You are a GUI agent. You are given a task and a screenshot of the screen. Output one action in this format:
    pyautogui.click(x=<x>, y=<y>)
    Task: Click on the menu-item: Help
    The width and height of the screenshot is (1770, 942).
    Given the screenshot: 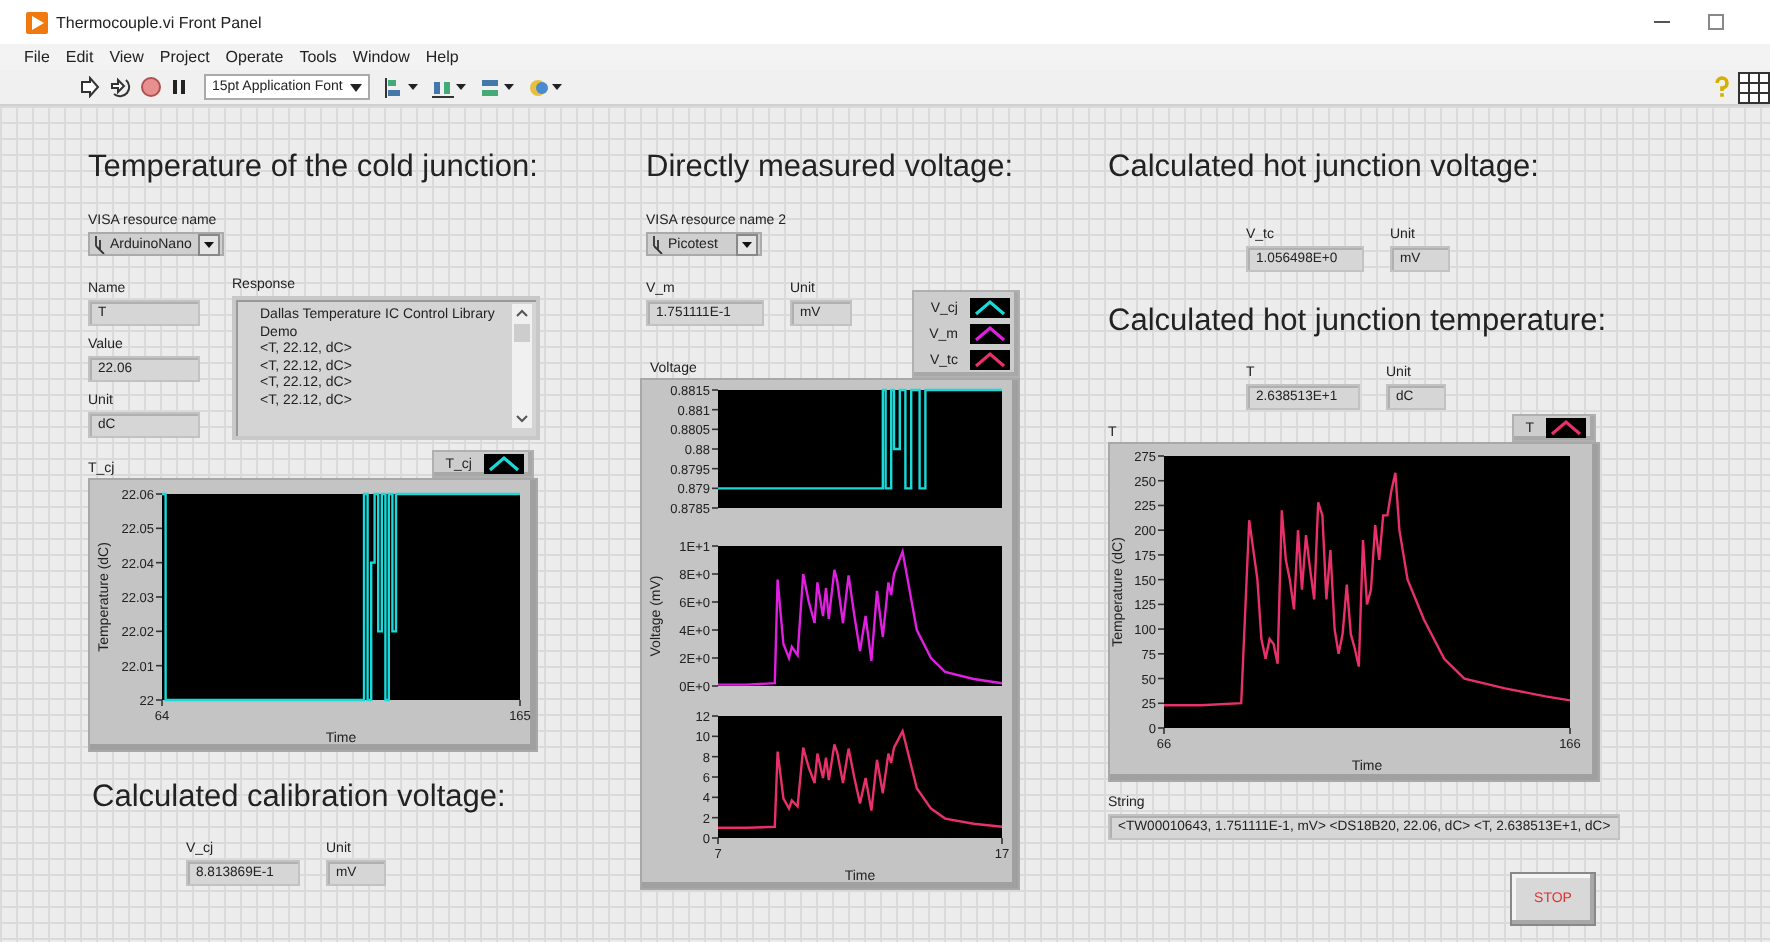 What is the action you would take?
    pyautogui.click(x=442, y=57)
    